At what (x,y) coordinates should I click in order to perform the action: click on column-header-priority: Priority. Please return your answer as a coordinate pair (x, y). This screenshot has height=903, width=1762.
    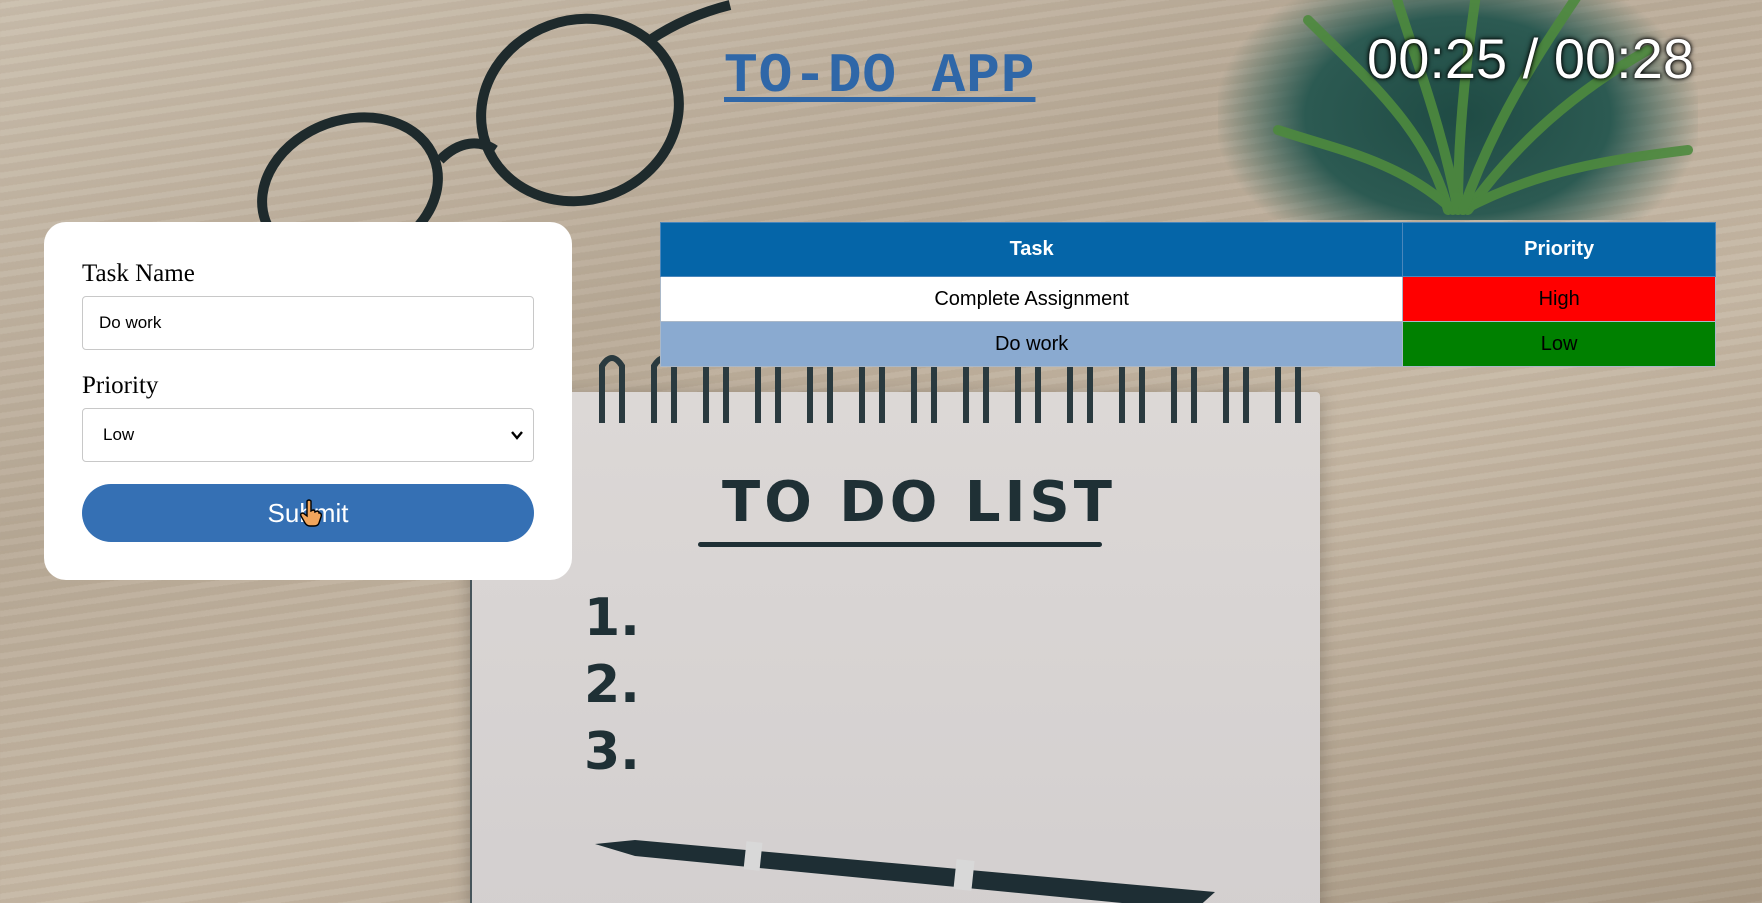
    Looking at the image, I should click on (1559, 249).